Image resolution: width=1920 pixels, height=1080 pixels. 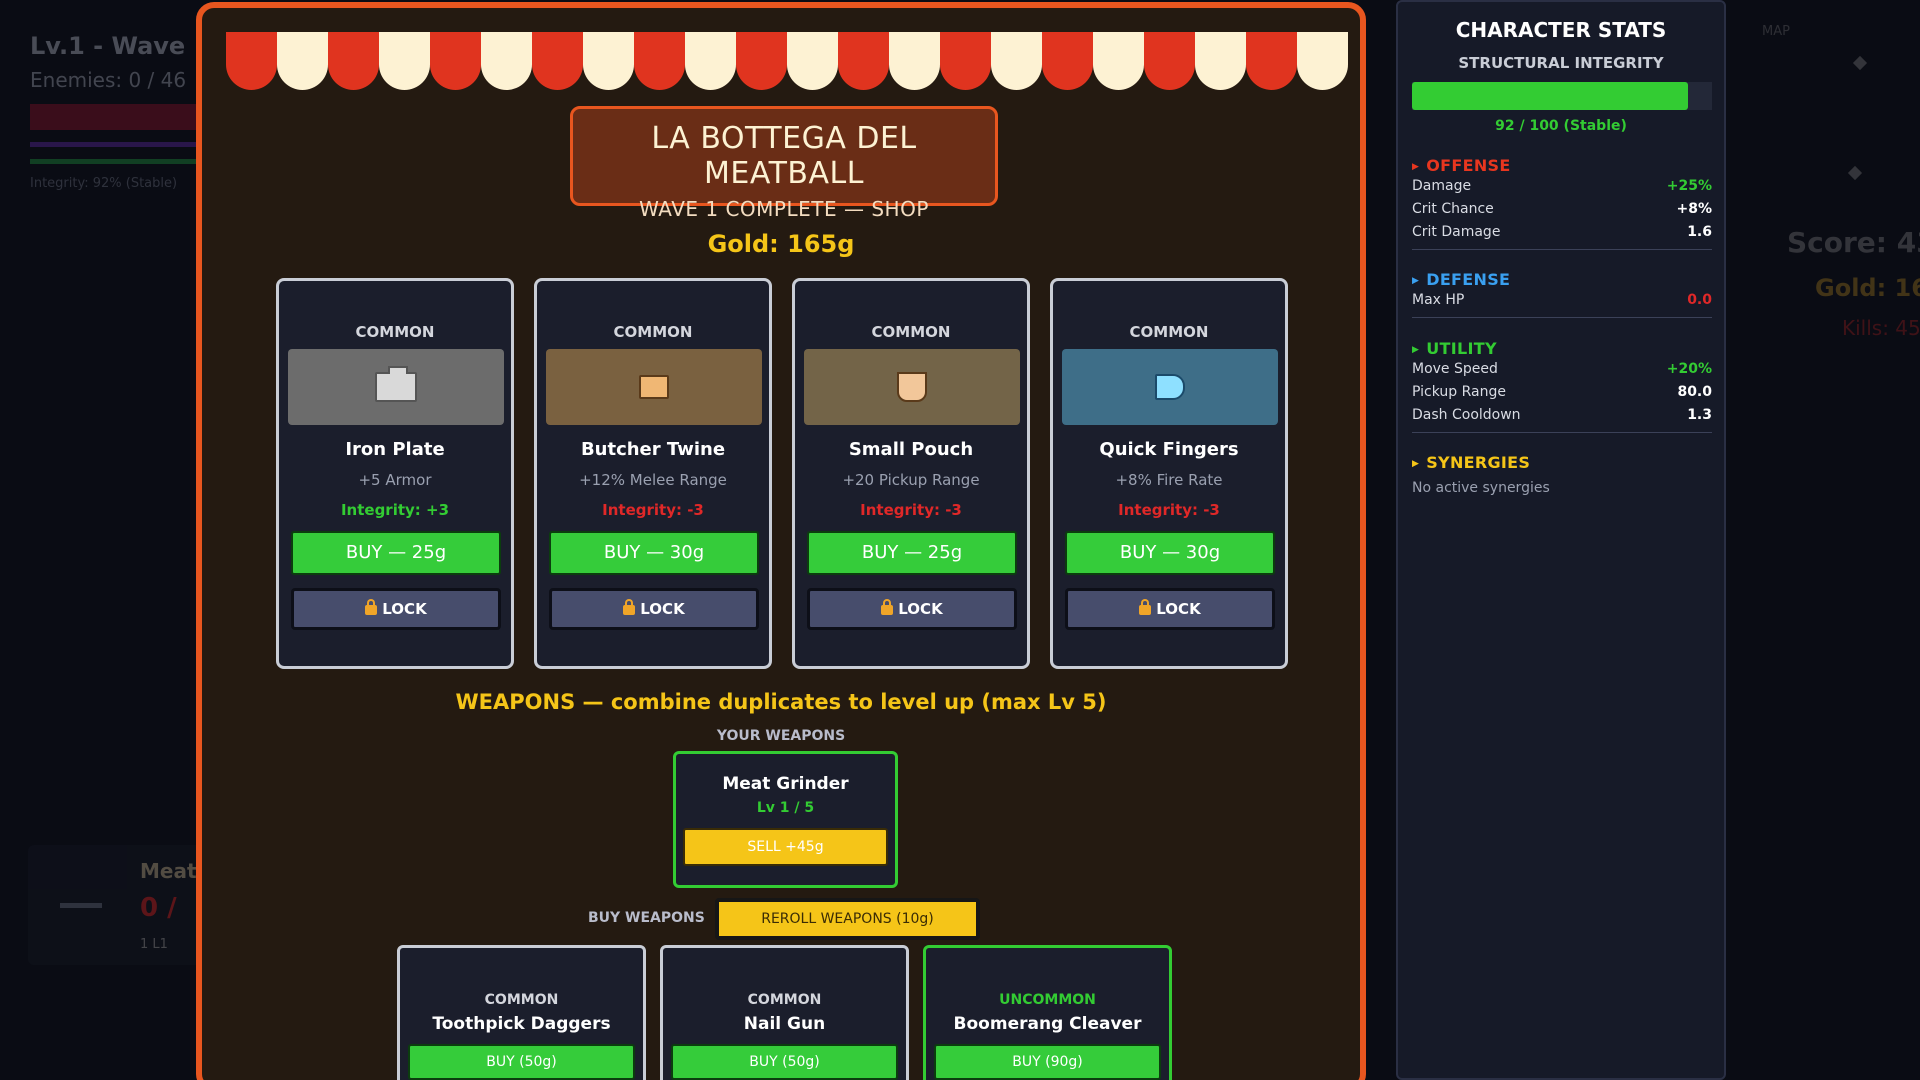 What do you see at coordinates (1867, 288) in the screenshot?
I see `hud-gold-label: Gold: 165` at bounding box center [1867, 288].